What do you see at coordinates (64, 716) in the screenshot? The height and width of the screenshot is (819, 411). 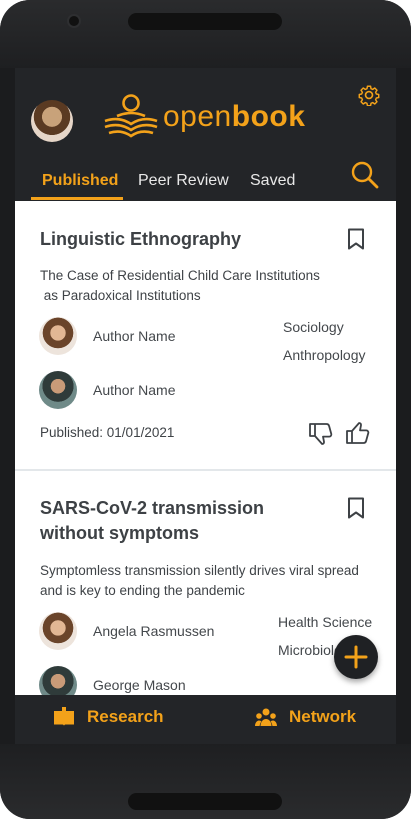 I see `book-icon` at bounding box center [64, 716].